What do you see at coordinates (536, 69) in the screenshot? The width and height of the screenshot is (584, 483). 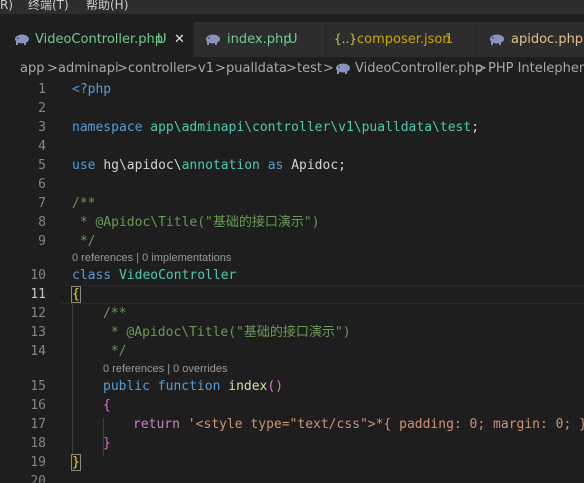 I see `breadcrumb-item: PHP Intelephense` at bounding box center [536, 69].